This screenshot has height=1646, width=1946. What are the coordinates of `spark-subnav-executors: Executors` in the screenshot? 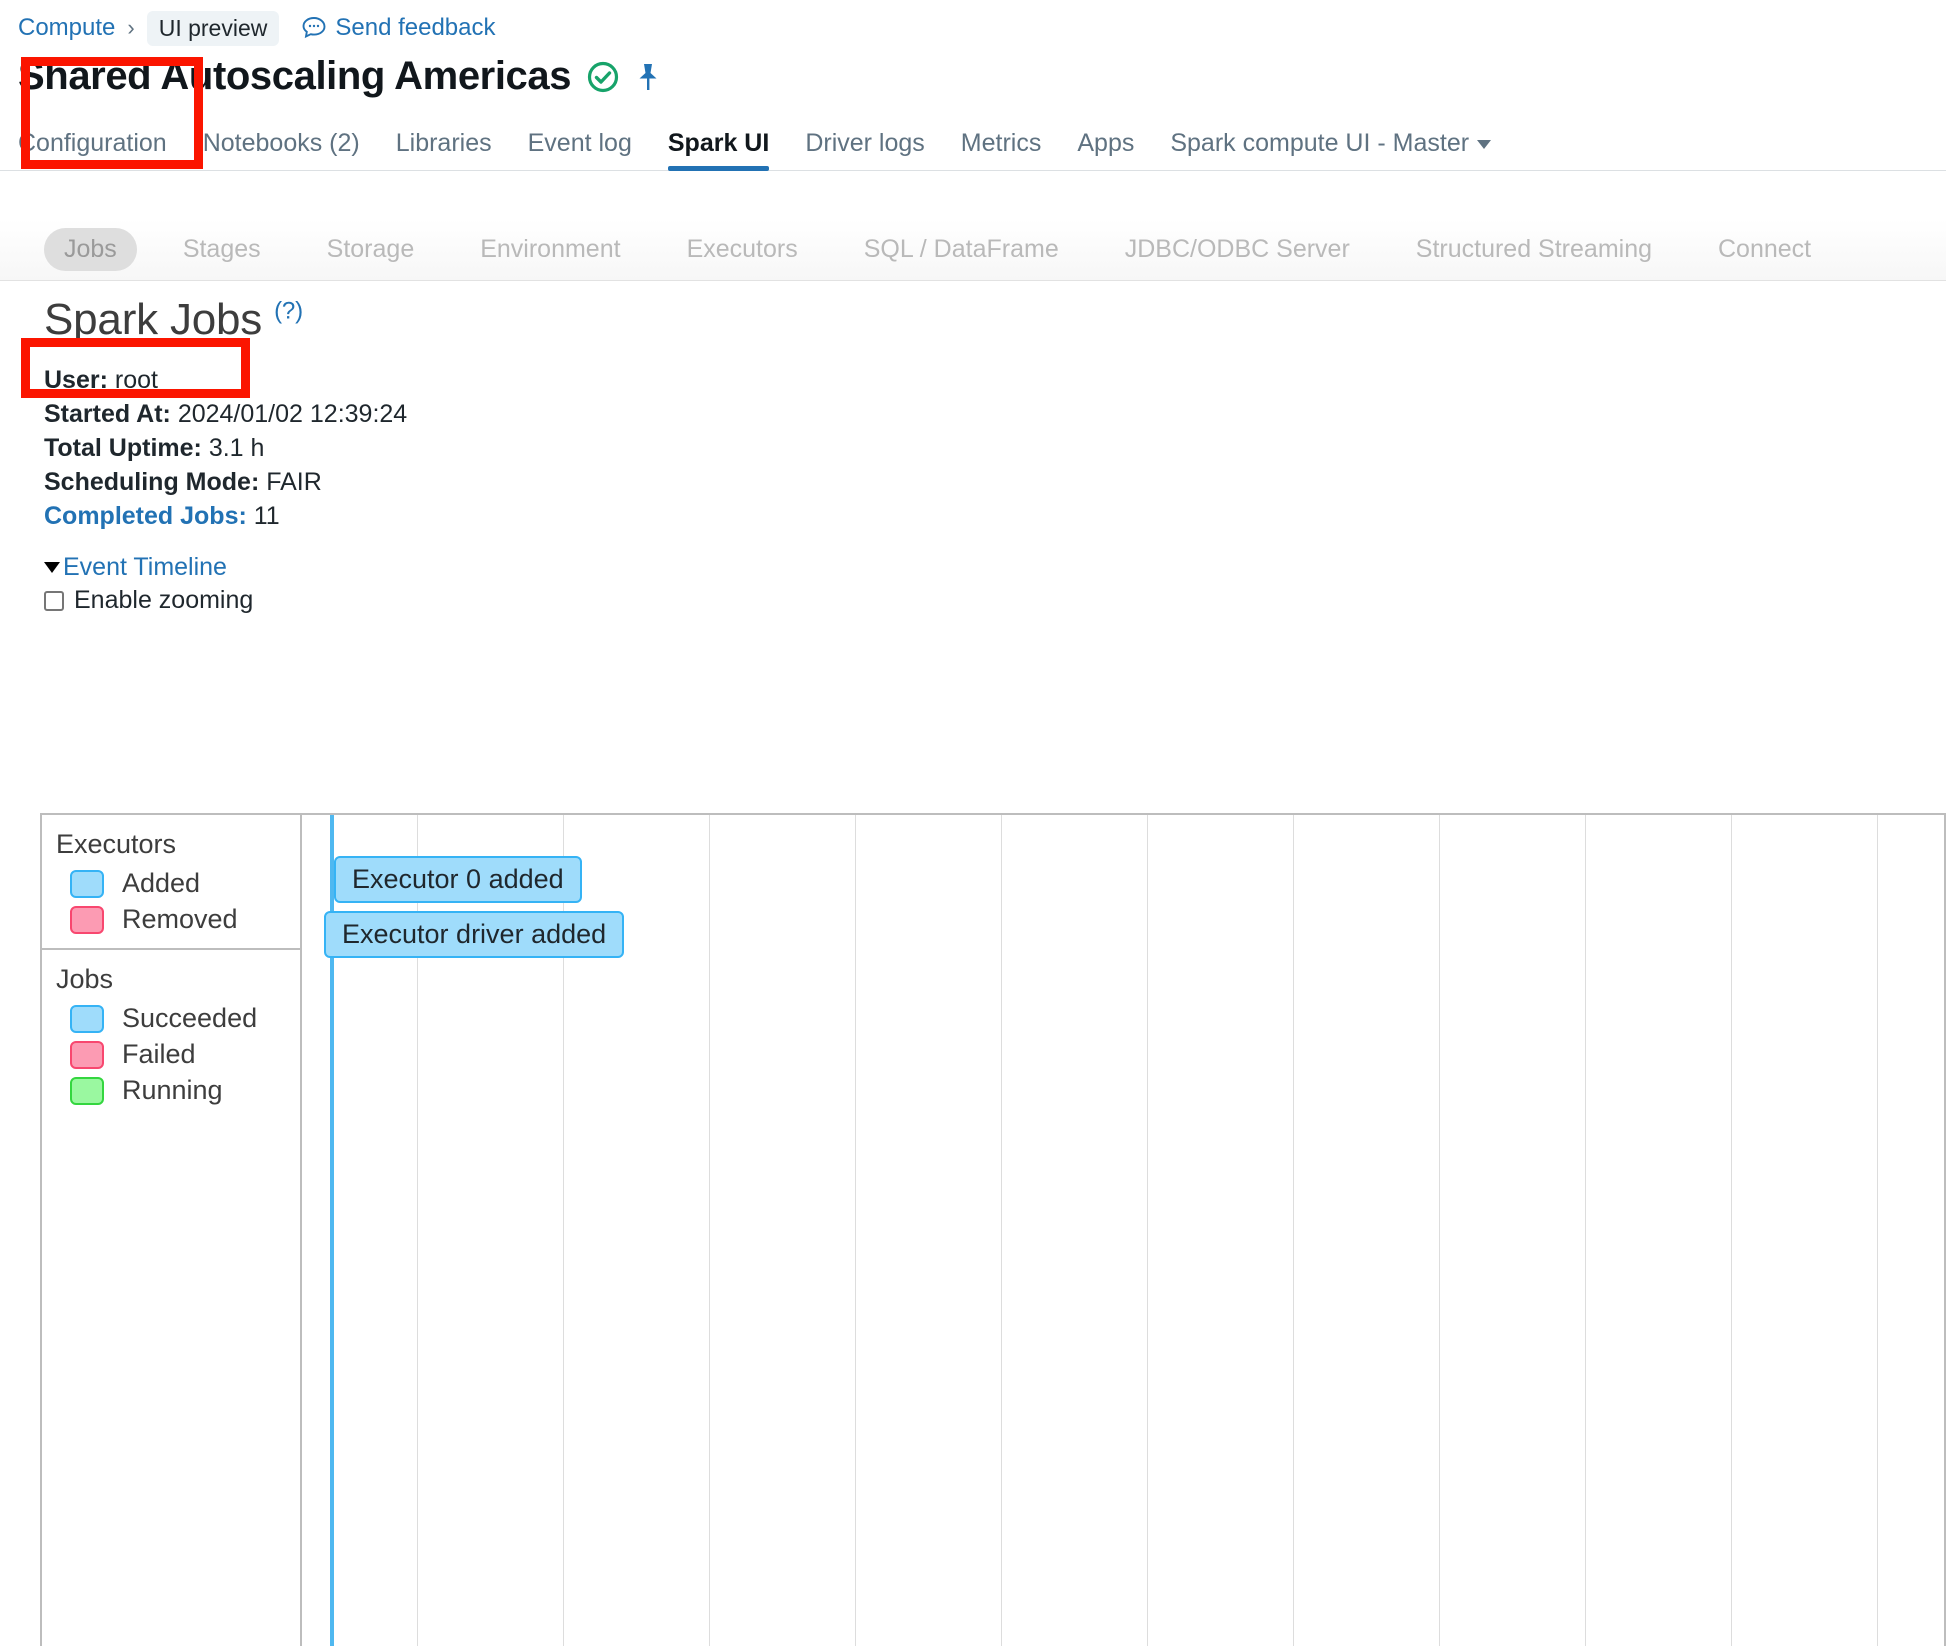 It's located at (742, 249).